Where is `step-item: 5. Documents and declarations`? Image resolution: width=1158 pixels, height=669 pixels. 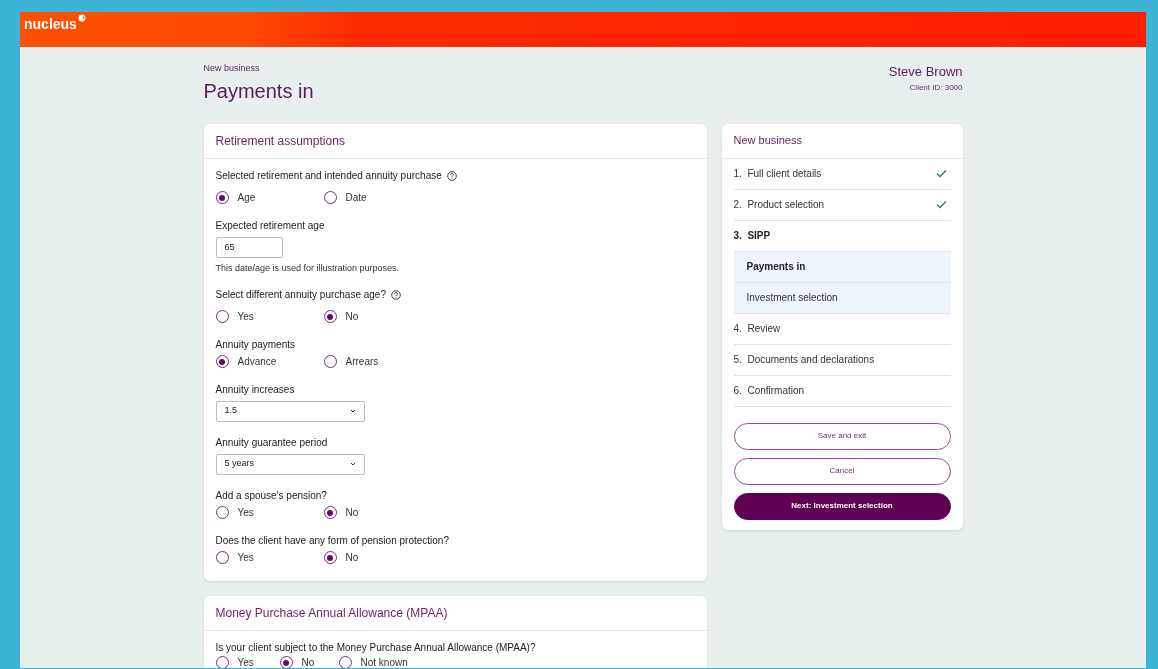
step-item: 5. Documents and declarations is located at coordinates (804, 359).